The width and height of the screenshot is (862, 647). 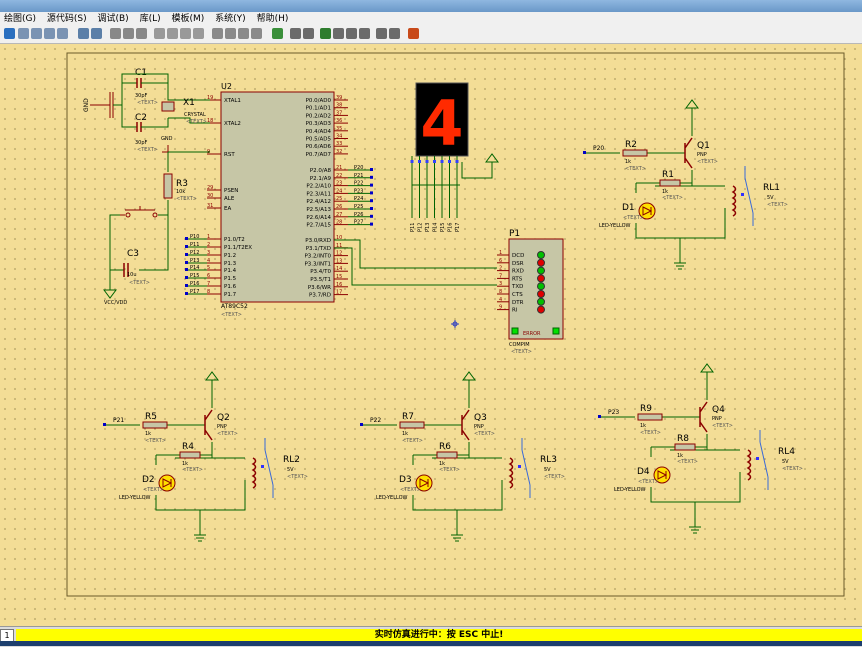 What do you see at coordinates (413, 227) in the screenshot?
I see `display-net-label: P11` at bounding box center [413, 227].